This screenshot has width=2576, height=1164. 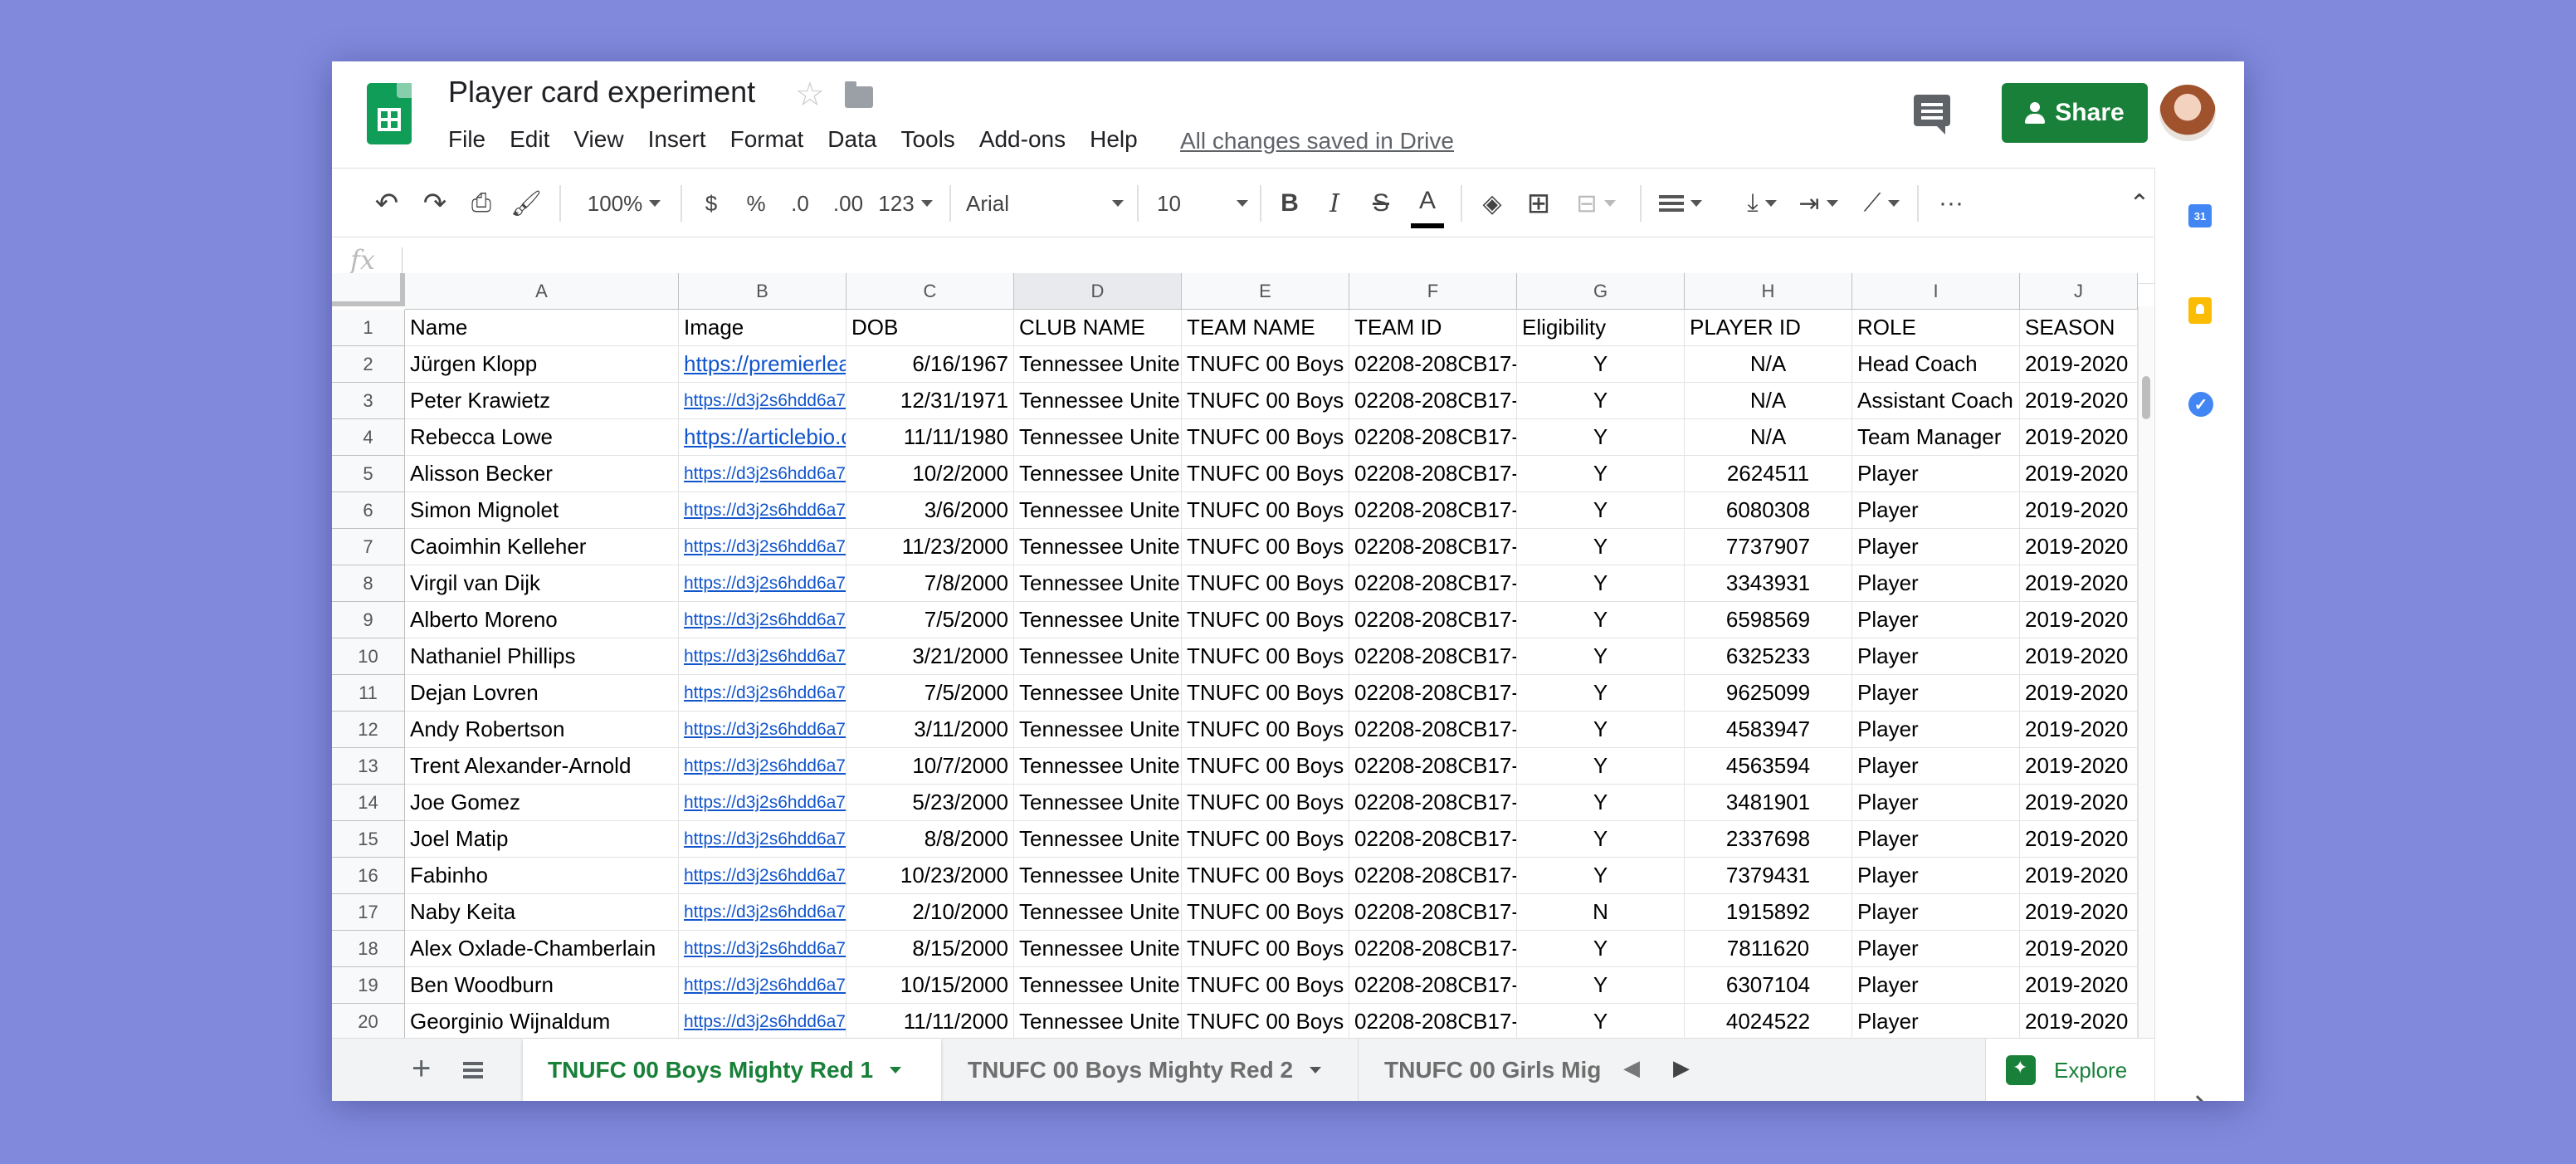 What do you see at coordinates (369, 510) in the screenshot?
I see `row-header: 6` at bounding box center [369, 510].